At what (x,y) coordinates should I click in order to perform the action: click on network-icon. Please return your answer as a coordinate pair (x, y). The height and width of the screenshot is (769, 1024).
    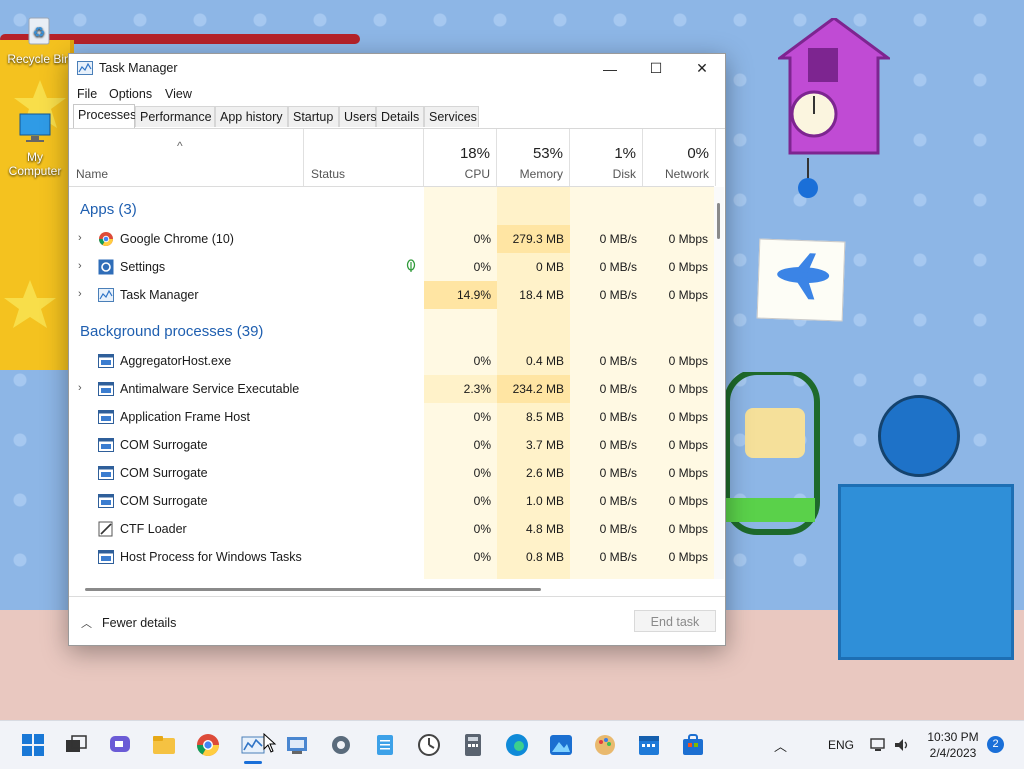
    Looking at the image, I should click on (879, 745).